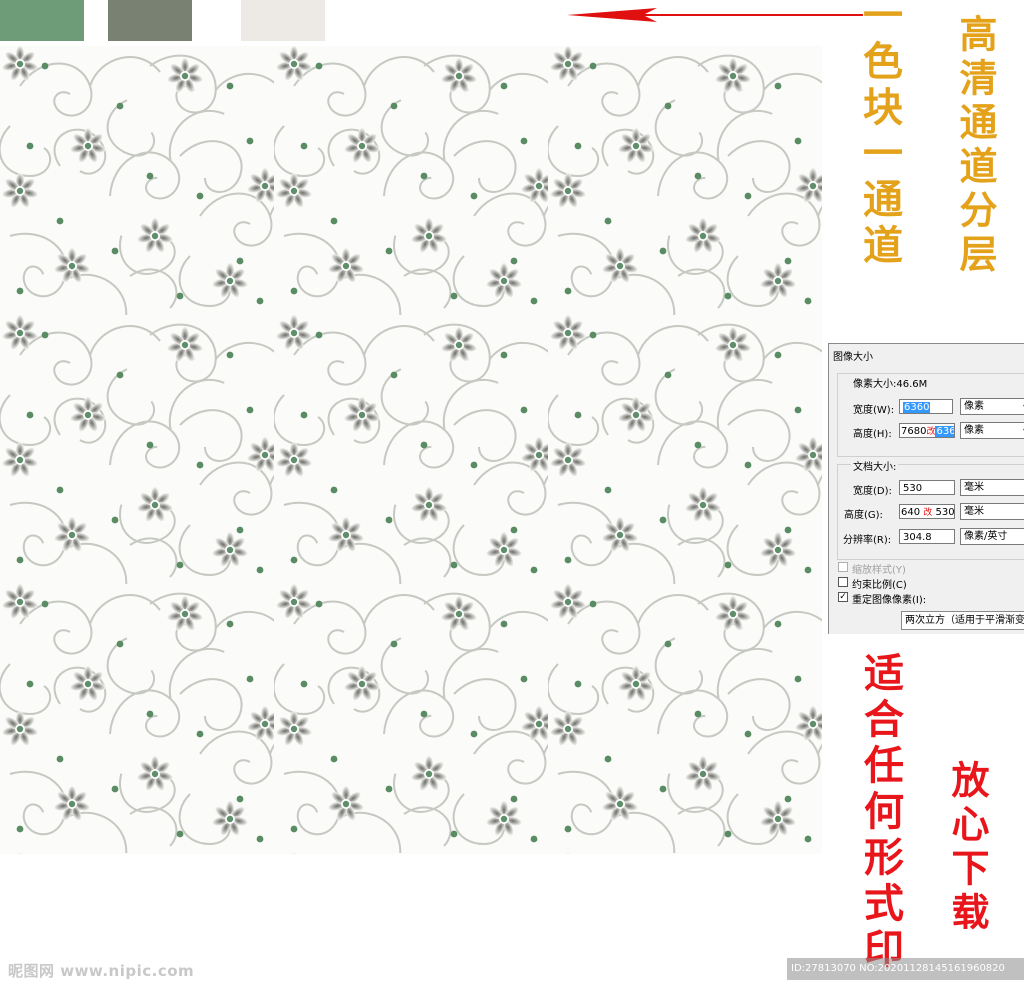 Image resolution: width=1024 pixels, height=989 pixels. Describe the element at coordinates (905, 969) in the screenshot. I see `id-watermark: ID:27813070 NO:20201128145161960820` at that location.